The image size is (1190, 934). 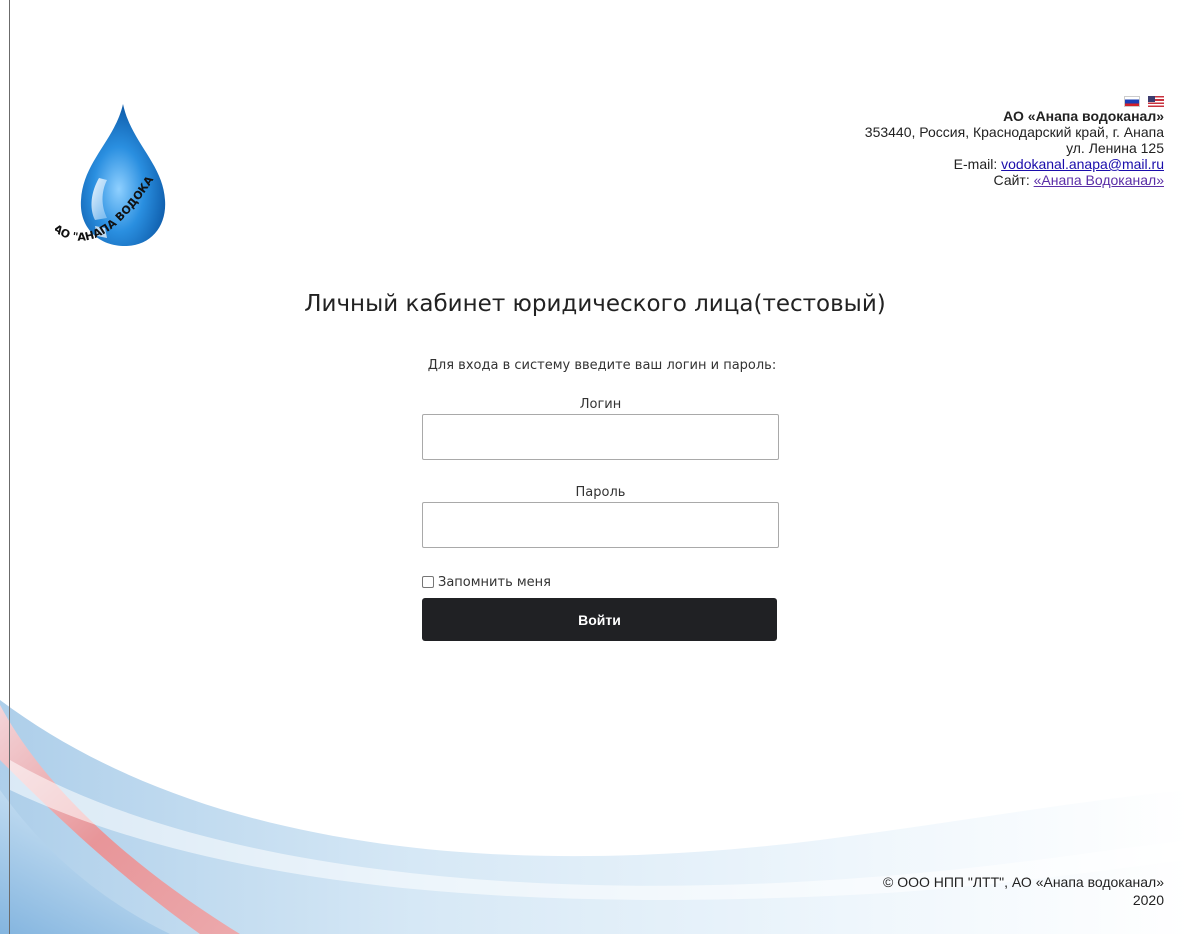 I want to click on flag-us-icon, so click(x=1156, y=101).